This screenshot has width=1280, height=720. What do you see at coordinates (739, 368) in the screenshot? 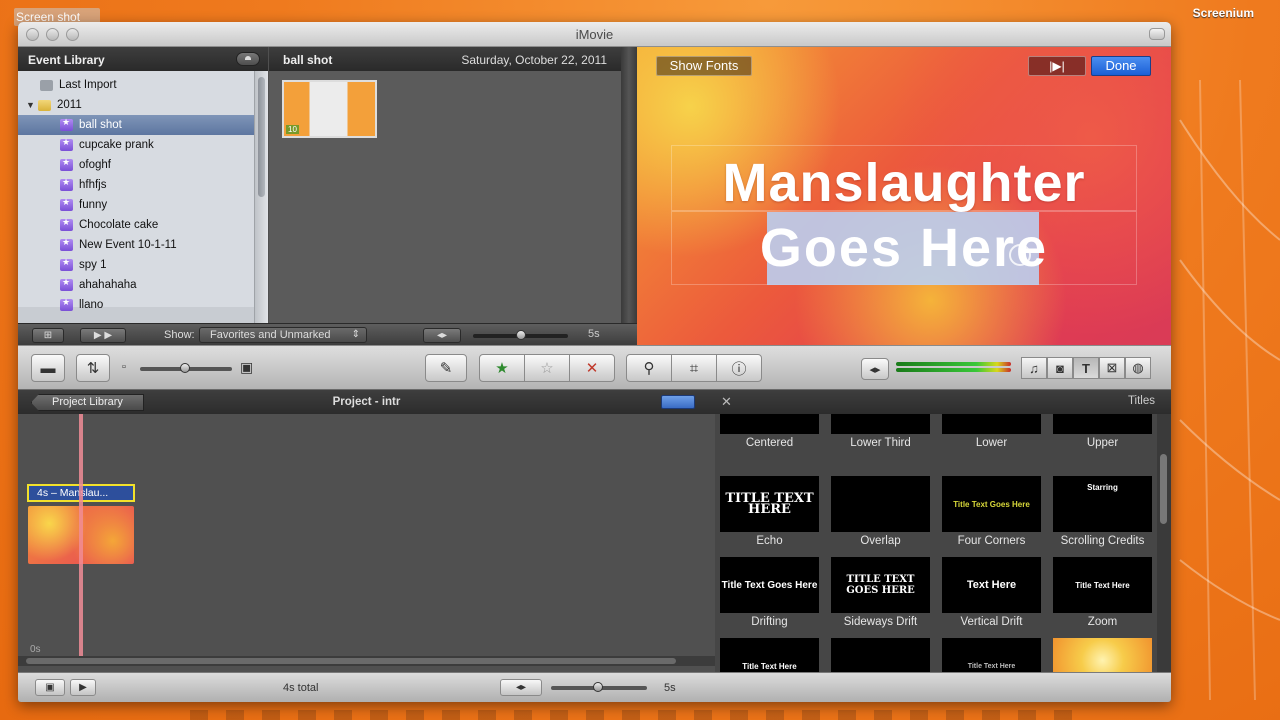
I see `info-icon: ⓘ` at bounding box center [739, 368].